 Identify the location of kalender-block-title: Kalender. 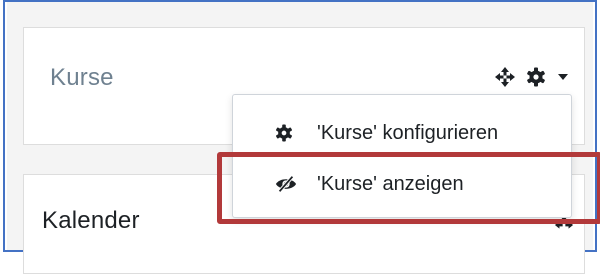
(91, 220).